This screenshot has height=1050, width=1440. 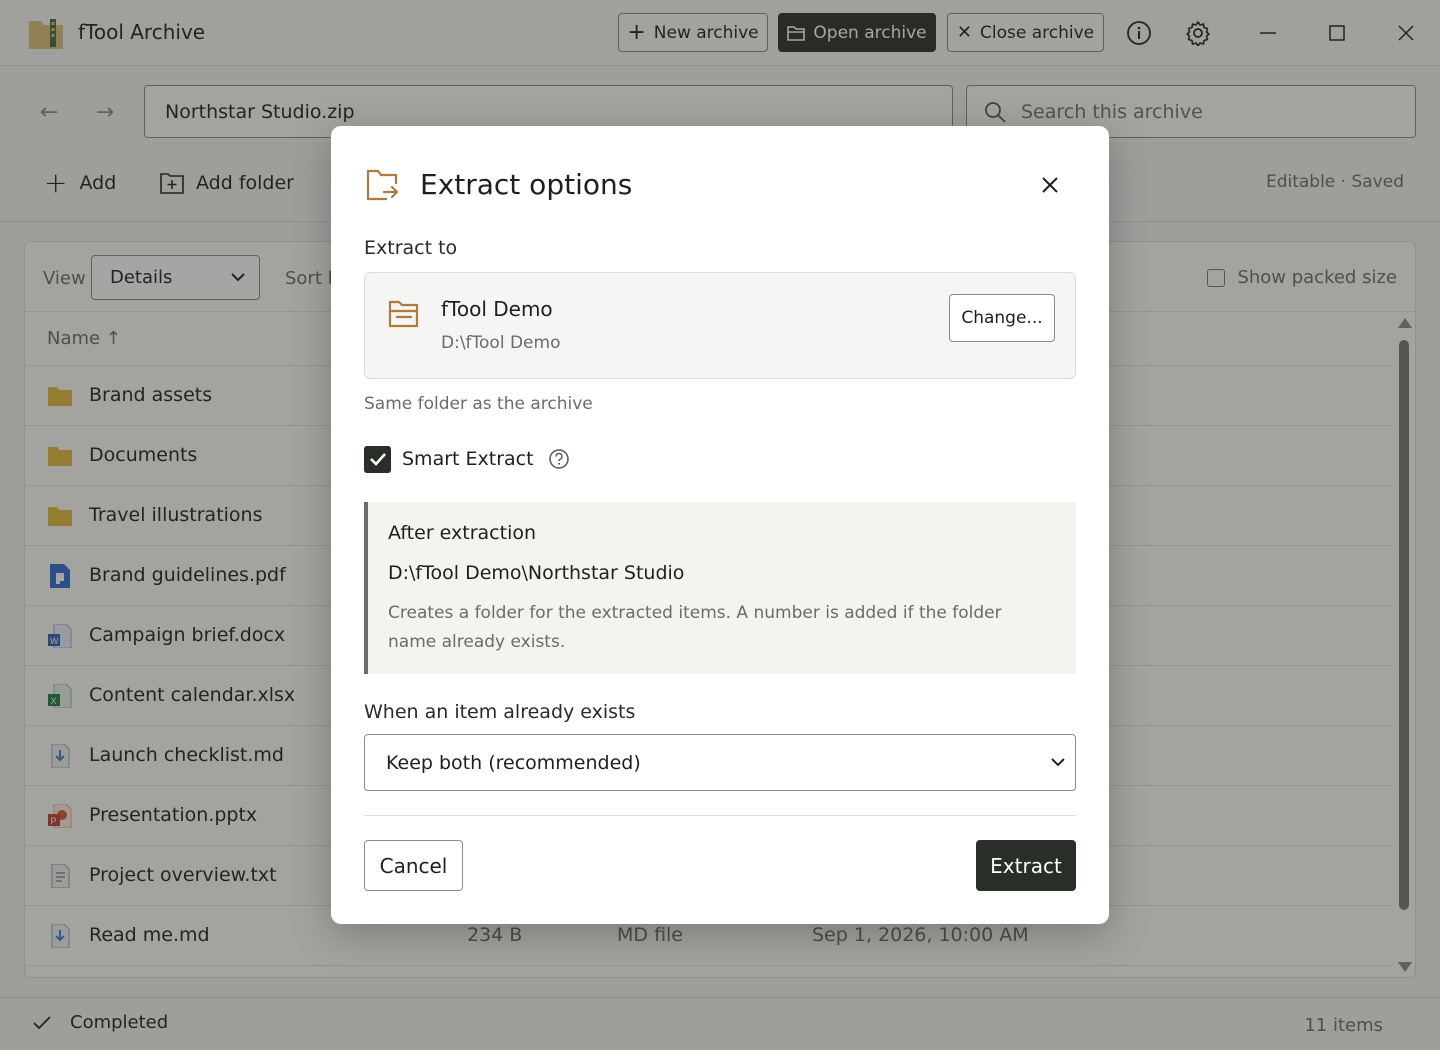 I want to click on after-extraction-path: D:\fTool Demo\Northstar Studio, so click(x=536, y=573).